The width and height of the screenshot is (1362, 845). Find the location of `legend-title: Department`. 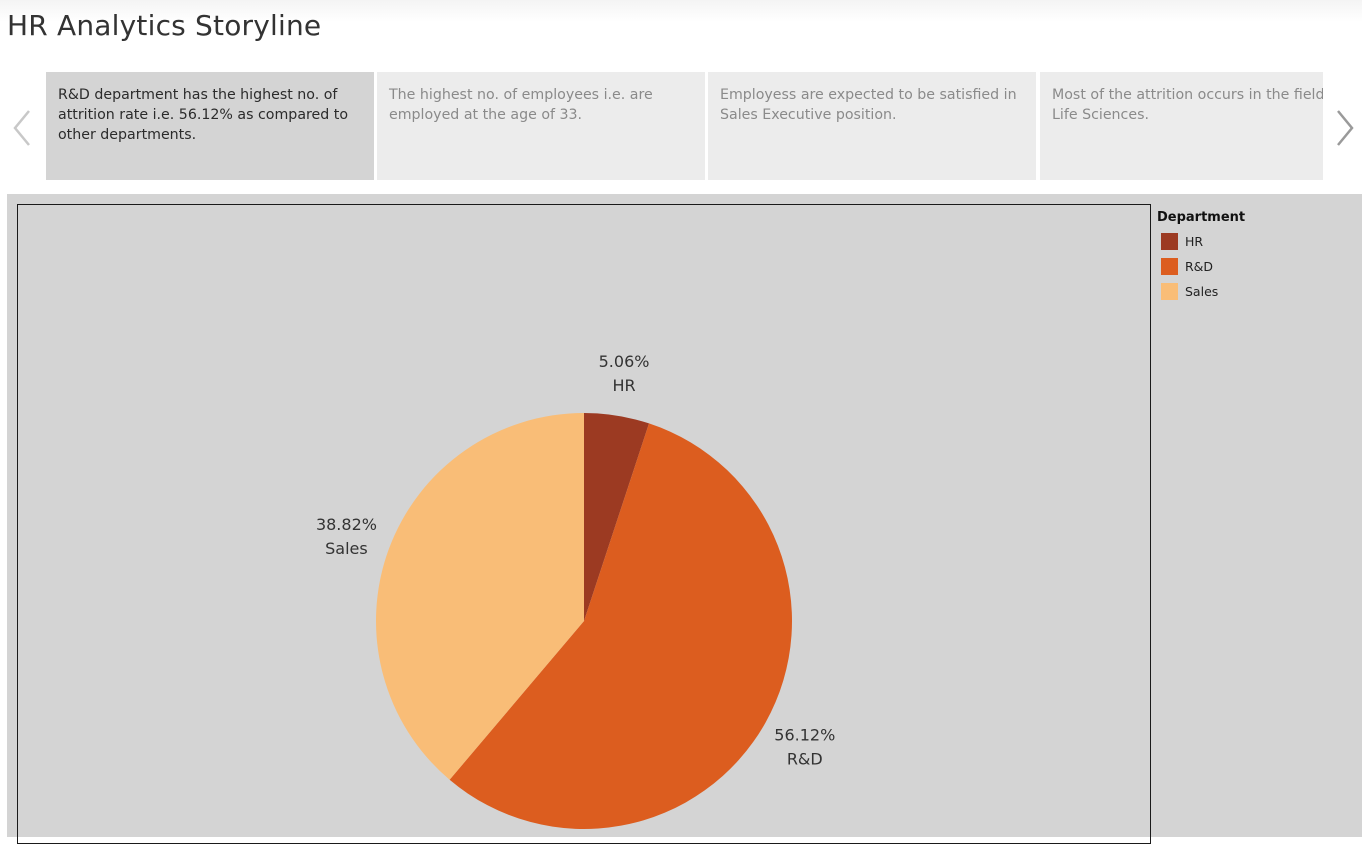

legend-title: Department is located at coordinates (1201, 217).